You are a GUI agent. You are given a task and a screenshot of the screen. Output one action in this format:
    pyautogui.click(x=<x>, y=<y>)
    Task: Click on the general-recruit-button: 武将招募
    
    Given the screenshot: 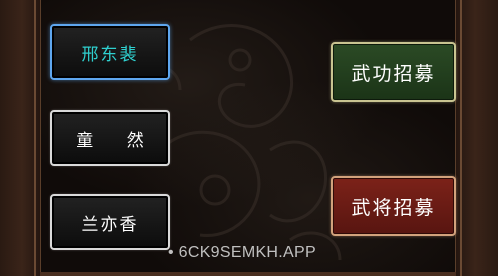 What is the action you would take?
    pyautogui.click(x=393, y=206)
    